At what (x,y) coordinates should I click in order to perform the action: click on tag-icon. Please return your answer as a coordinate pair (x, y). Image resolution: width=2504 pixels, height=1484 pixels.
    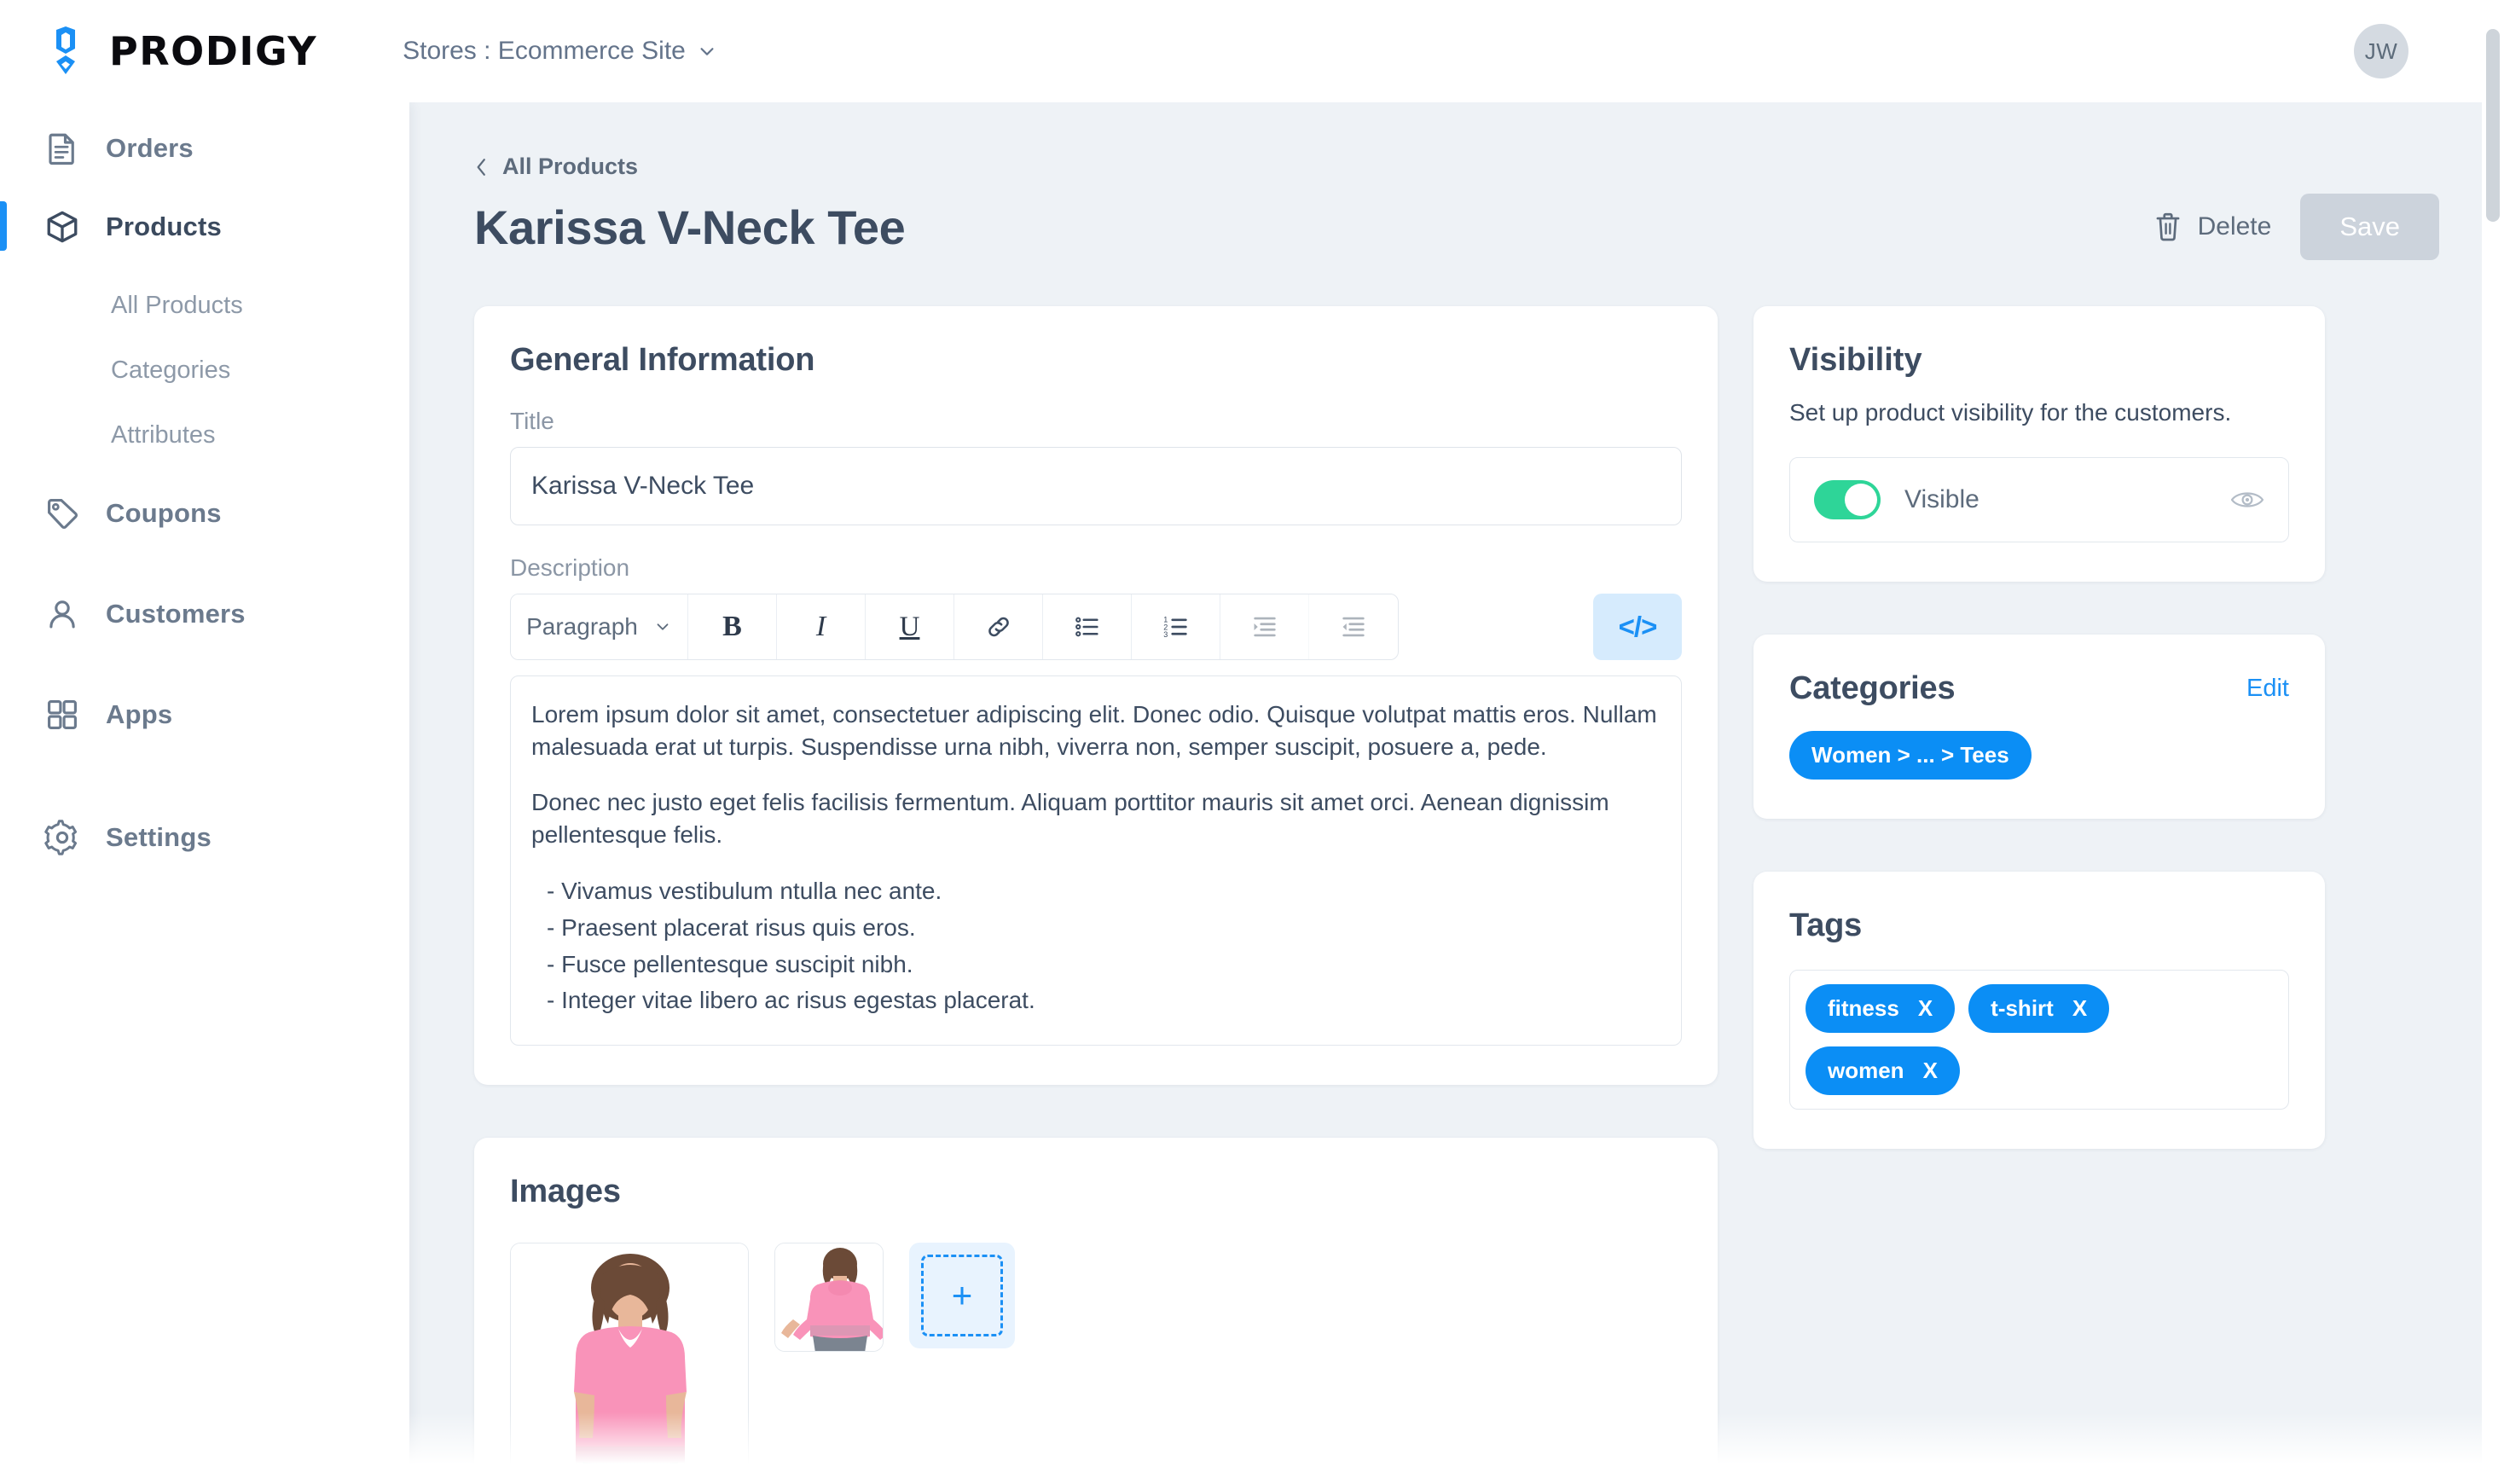
    Looking at the image, I should click on (63, 514).